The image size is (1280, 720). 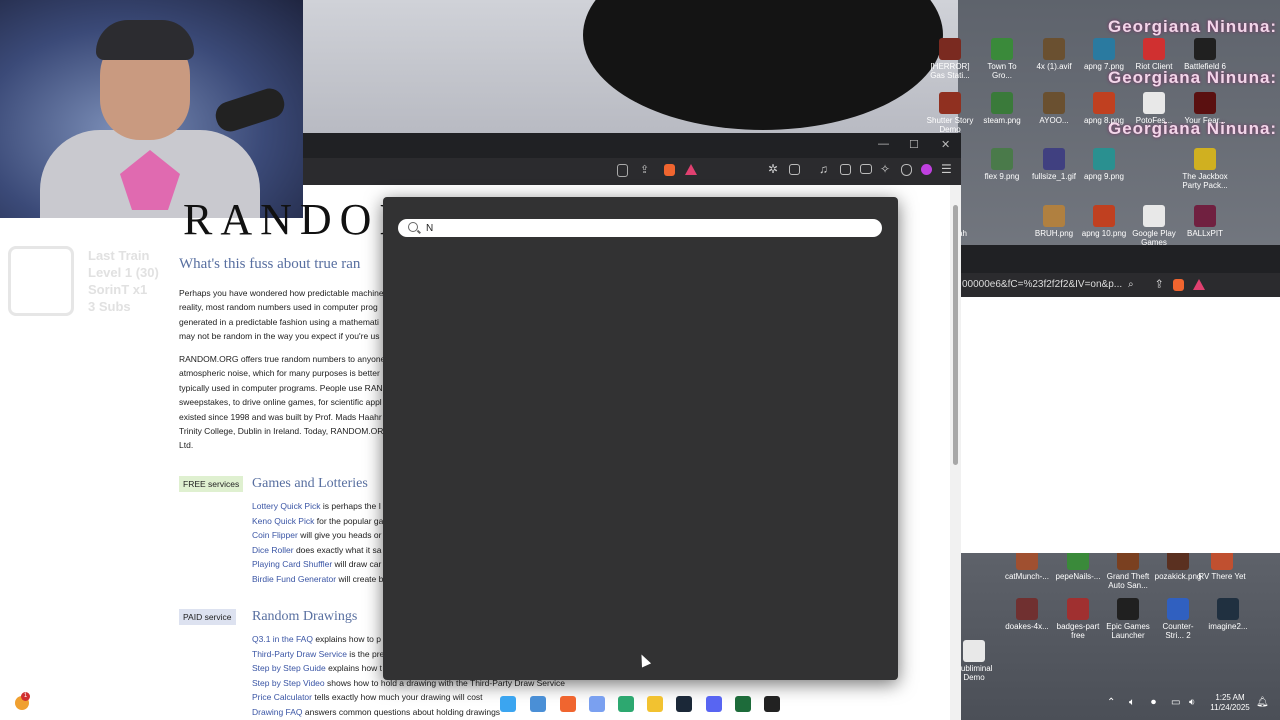 I want to click on service-link: Birdie Fund Generator, so click(x=294, y=579).